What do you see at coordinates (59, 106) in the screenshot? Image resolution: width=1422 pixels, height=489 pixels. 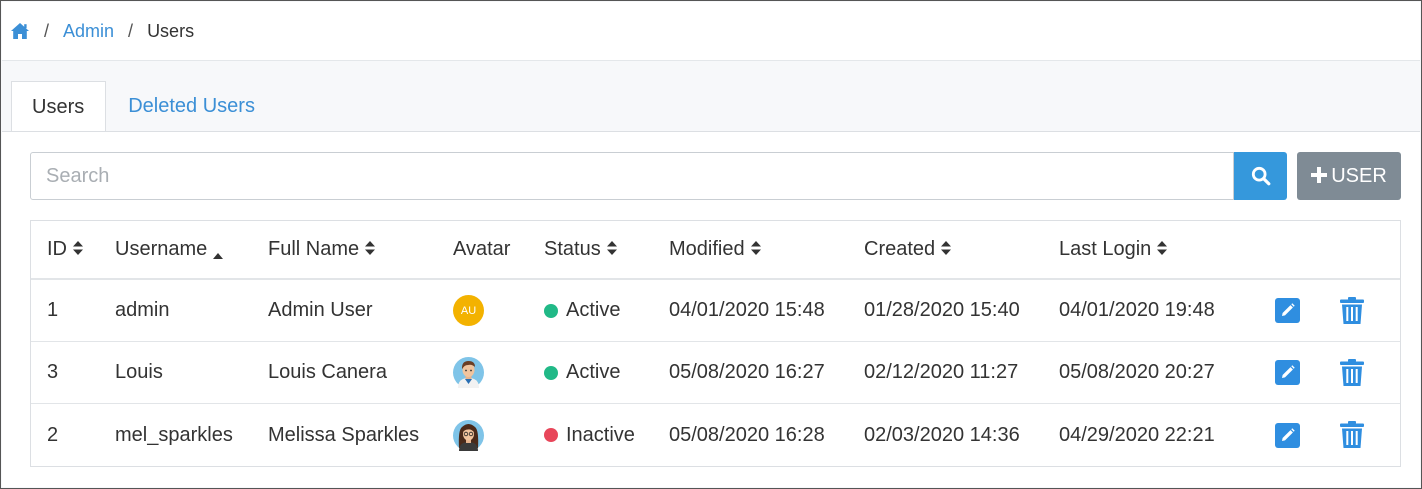 I see `tab-users: Users` at bounding box center [59, 106].